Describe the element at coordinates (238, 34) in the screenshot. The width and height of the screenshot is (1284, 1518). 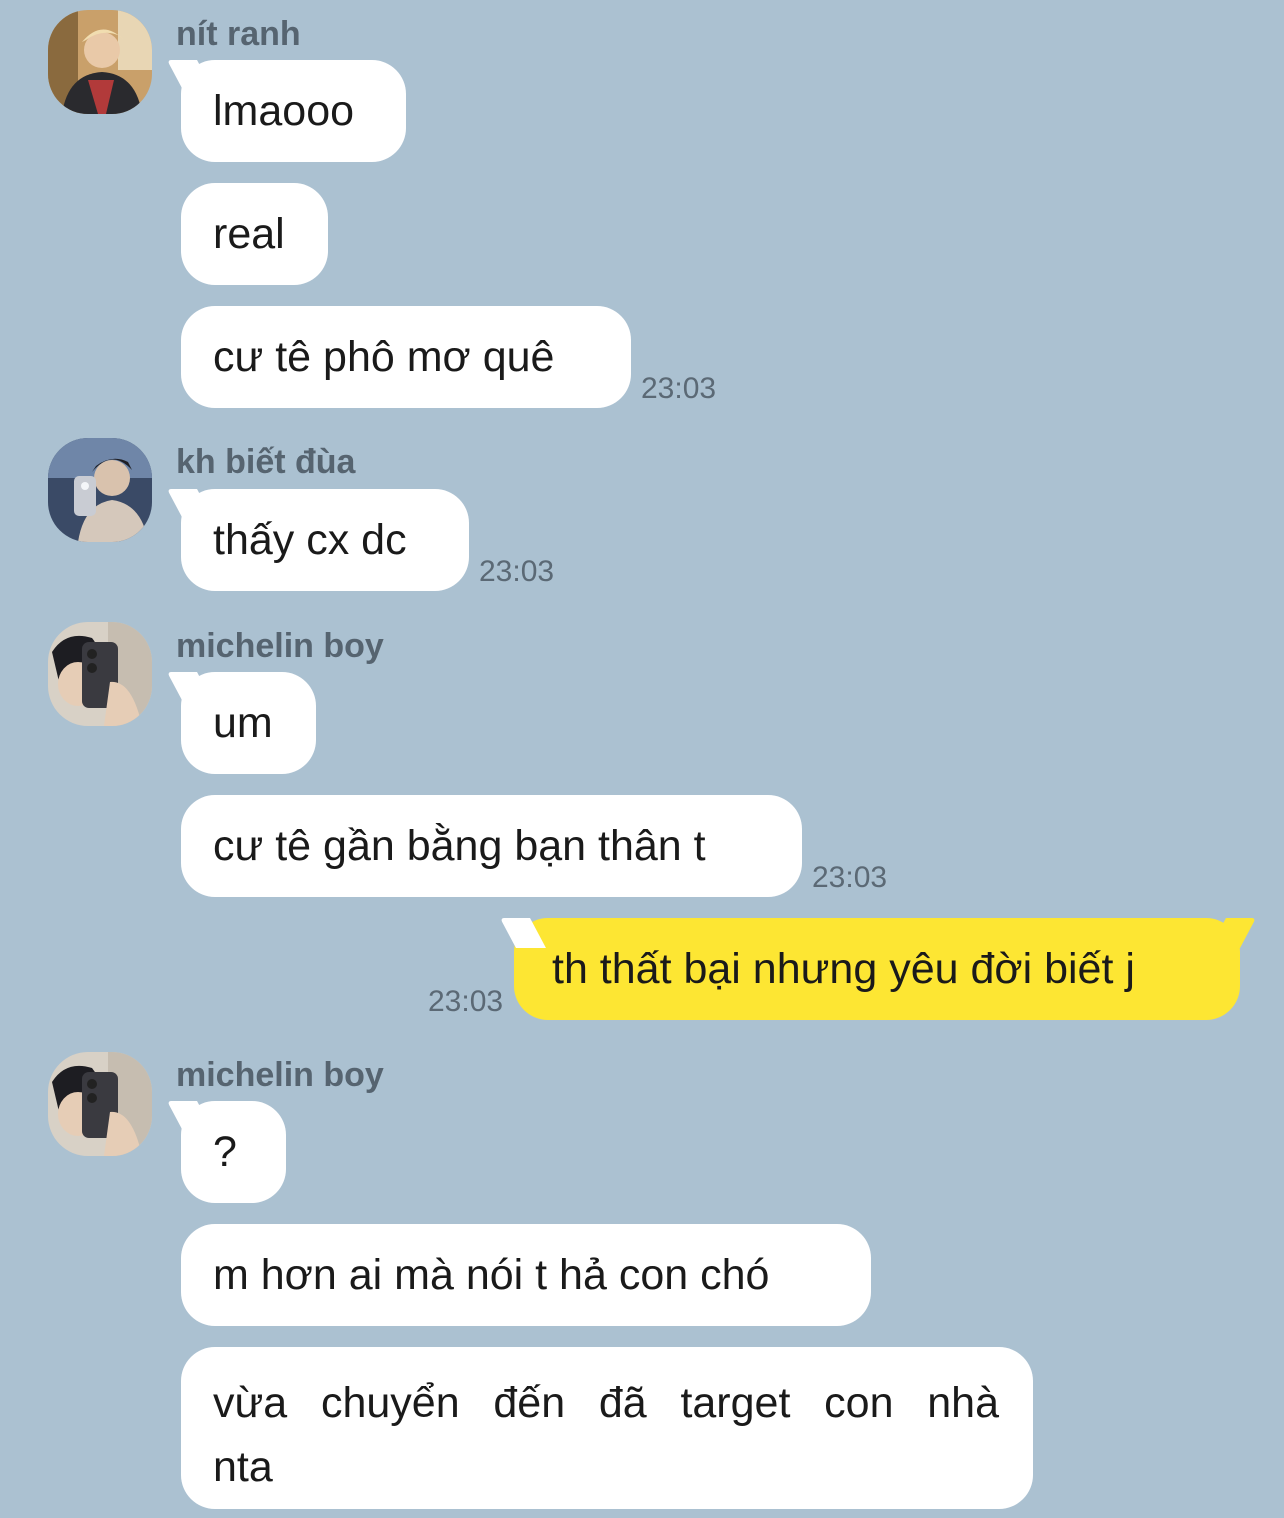
I see `sender-name: nít ranh` at that location.